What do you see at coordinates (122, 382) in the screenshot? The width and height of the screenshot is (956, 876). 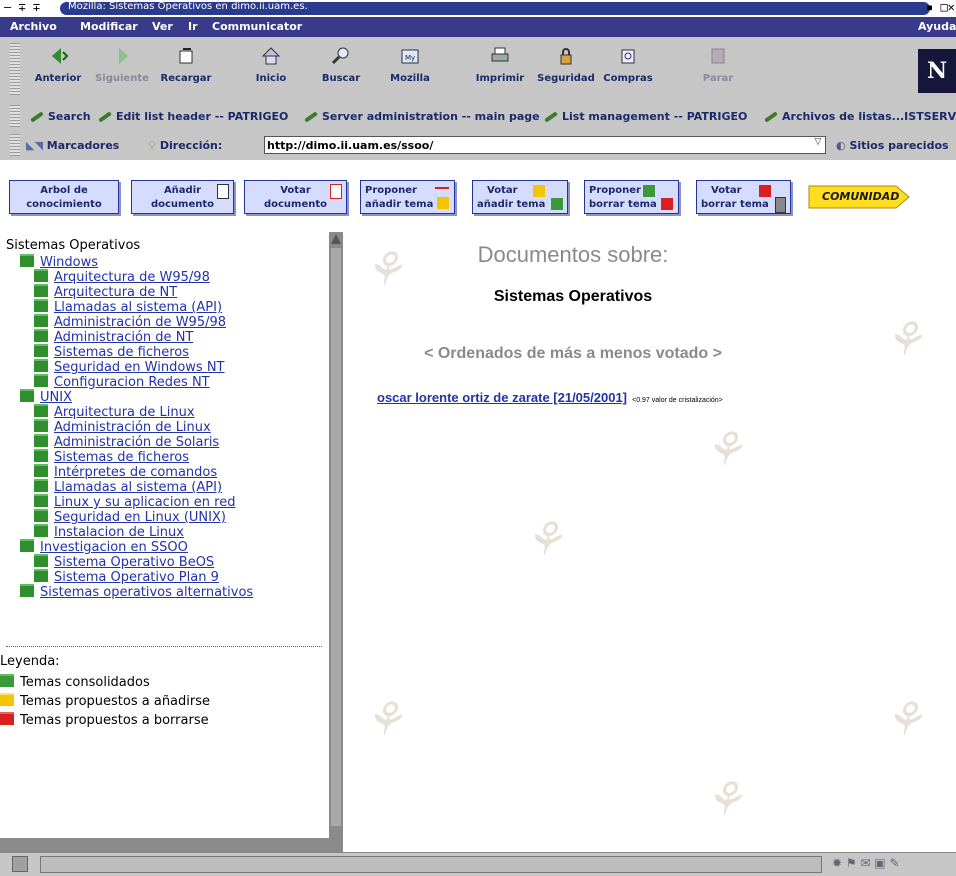 I see `tree-item: Configuracion Redes NT` at bounding box center [122, 382].